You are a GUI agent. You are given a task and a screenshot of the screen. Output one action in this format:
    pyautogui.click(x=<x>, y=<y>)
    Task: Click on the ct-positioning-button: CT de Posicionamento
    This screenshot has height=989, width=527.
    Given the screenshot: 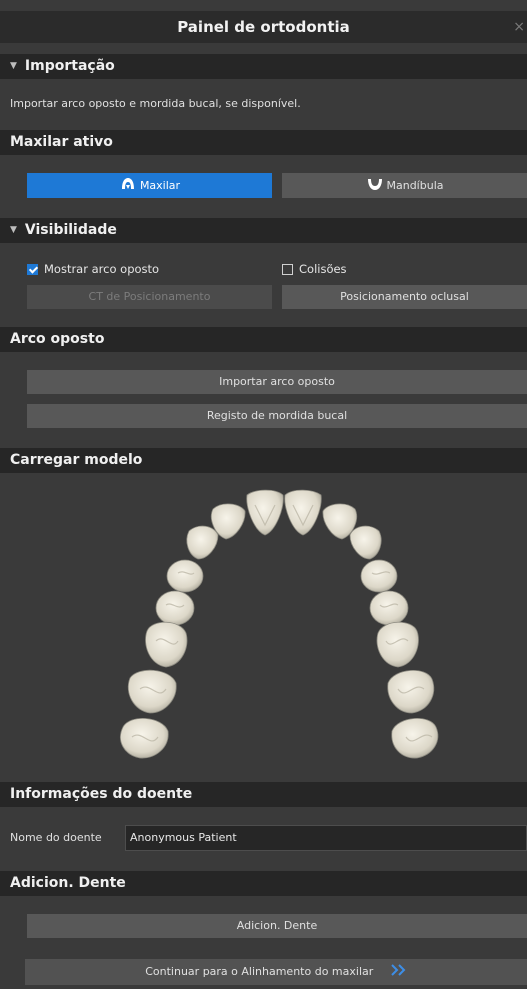 What is the action you would take?
    pyautogui.click(x=149, y=297)
    